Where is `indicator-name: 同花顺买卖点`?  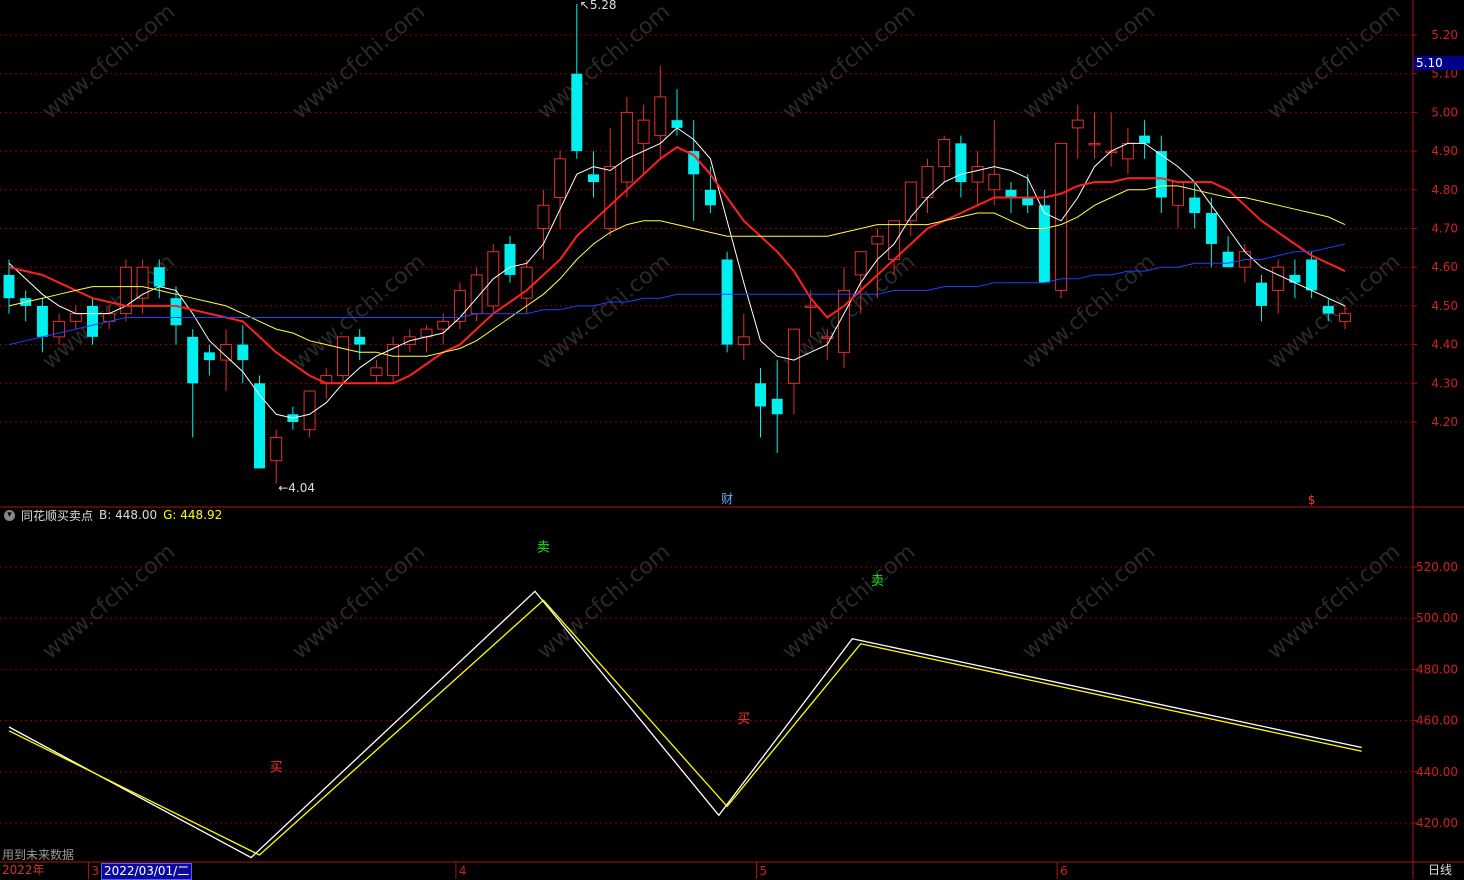 indicator-name: 同花顺买卖点 is located at coordinates (57, 515).